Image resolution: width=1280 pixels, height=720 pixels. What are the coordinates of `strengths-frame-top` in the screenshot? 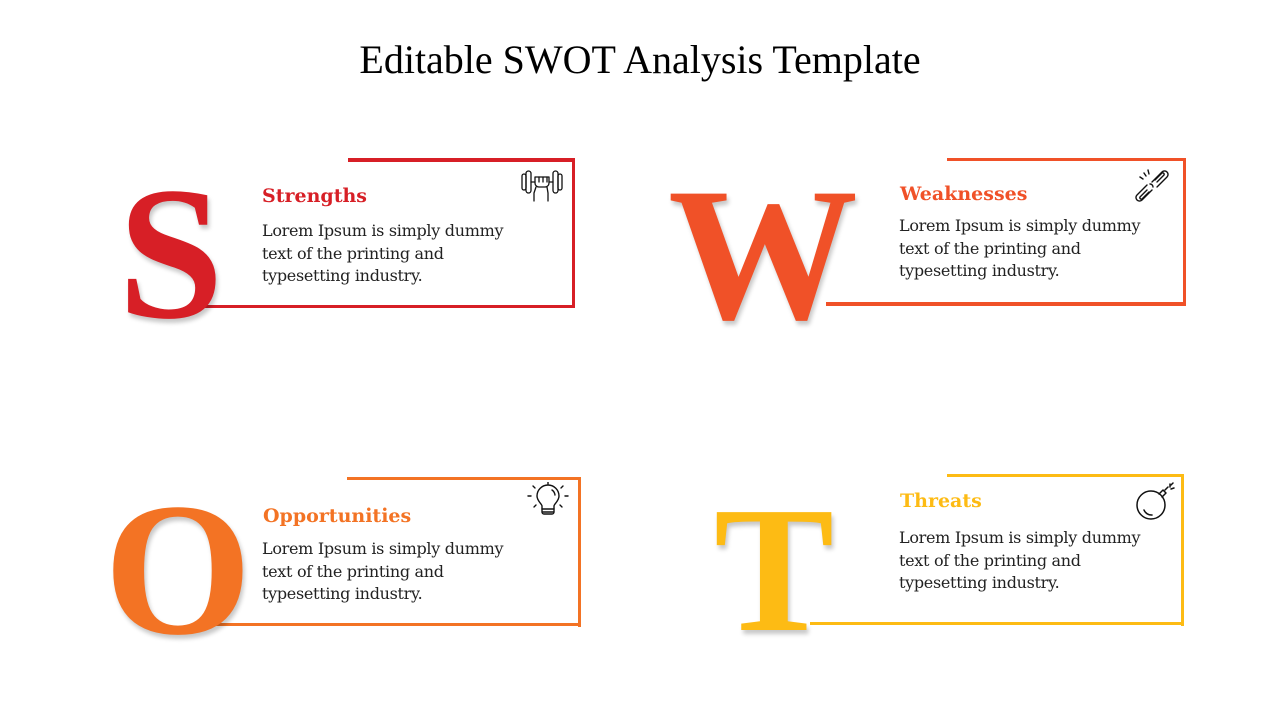 It's located at (461, 160).